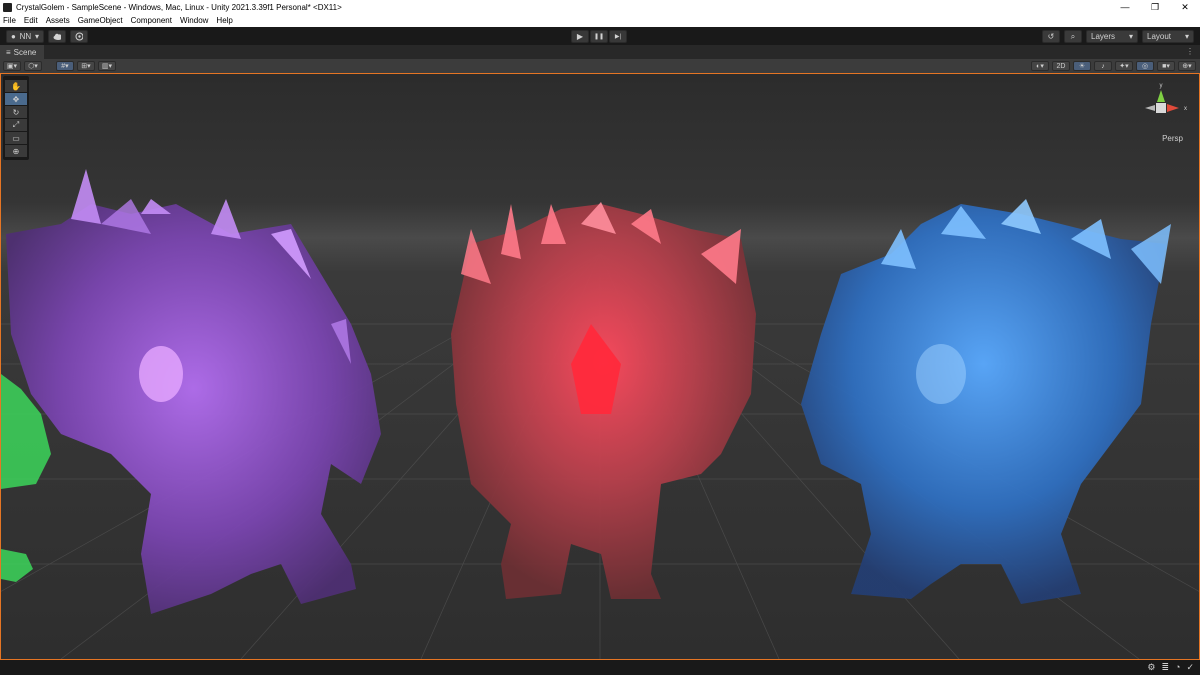 The height and width of the screenshot is (675, 1200). I want to click on transform-tool-button: ⊕, so click(16, 151).